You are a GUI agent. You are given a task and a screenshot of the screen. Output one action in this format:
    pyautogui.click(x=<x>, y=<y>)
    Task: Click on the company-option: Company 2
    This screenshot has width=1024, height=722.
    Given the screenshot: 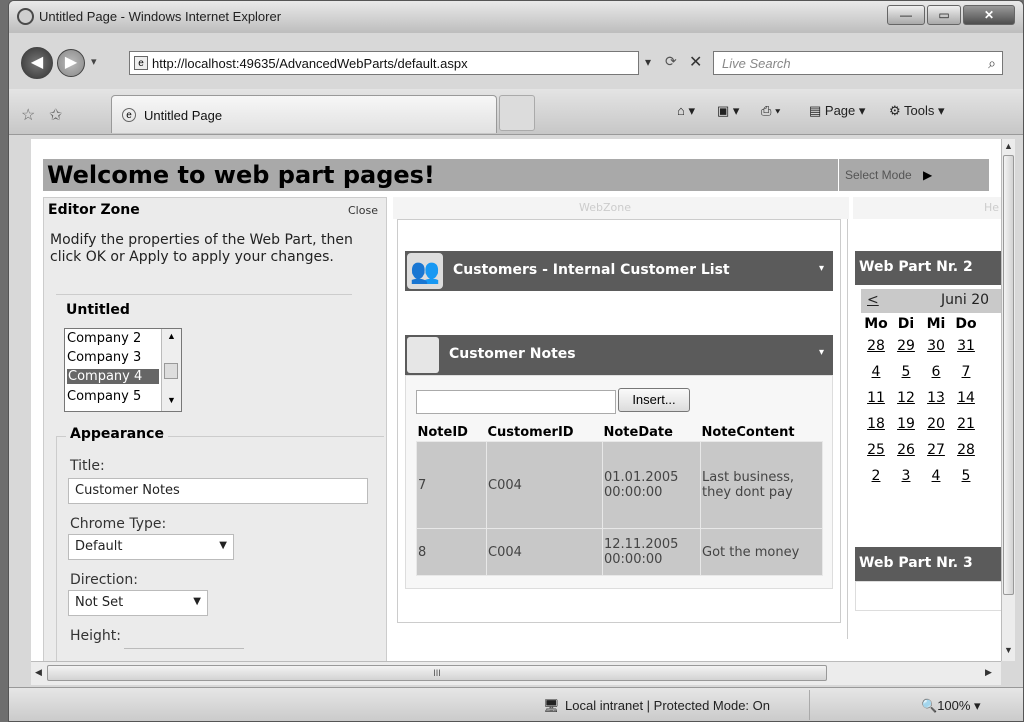 What is the action you would take?
    pyautogui.click(x=104, y=338)
    